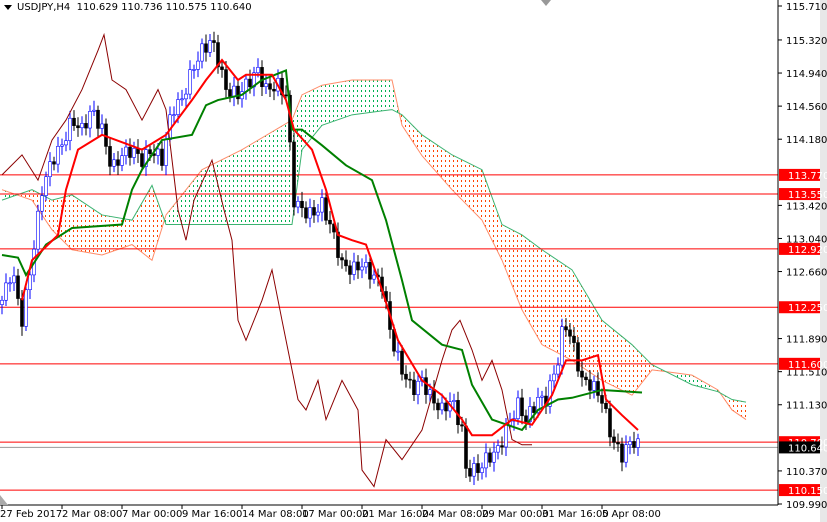 The image size is (827, 522). Describe the element at coordinates (575, 514) in the screenshot. I see `x-tick-label: 31 Mar 16:00` at that location.